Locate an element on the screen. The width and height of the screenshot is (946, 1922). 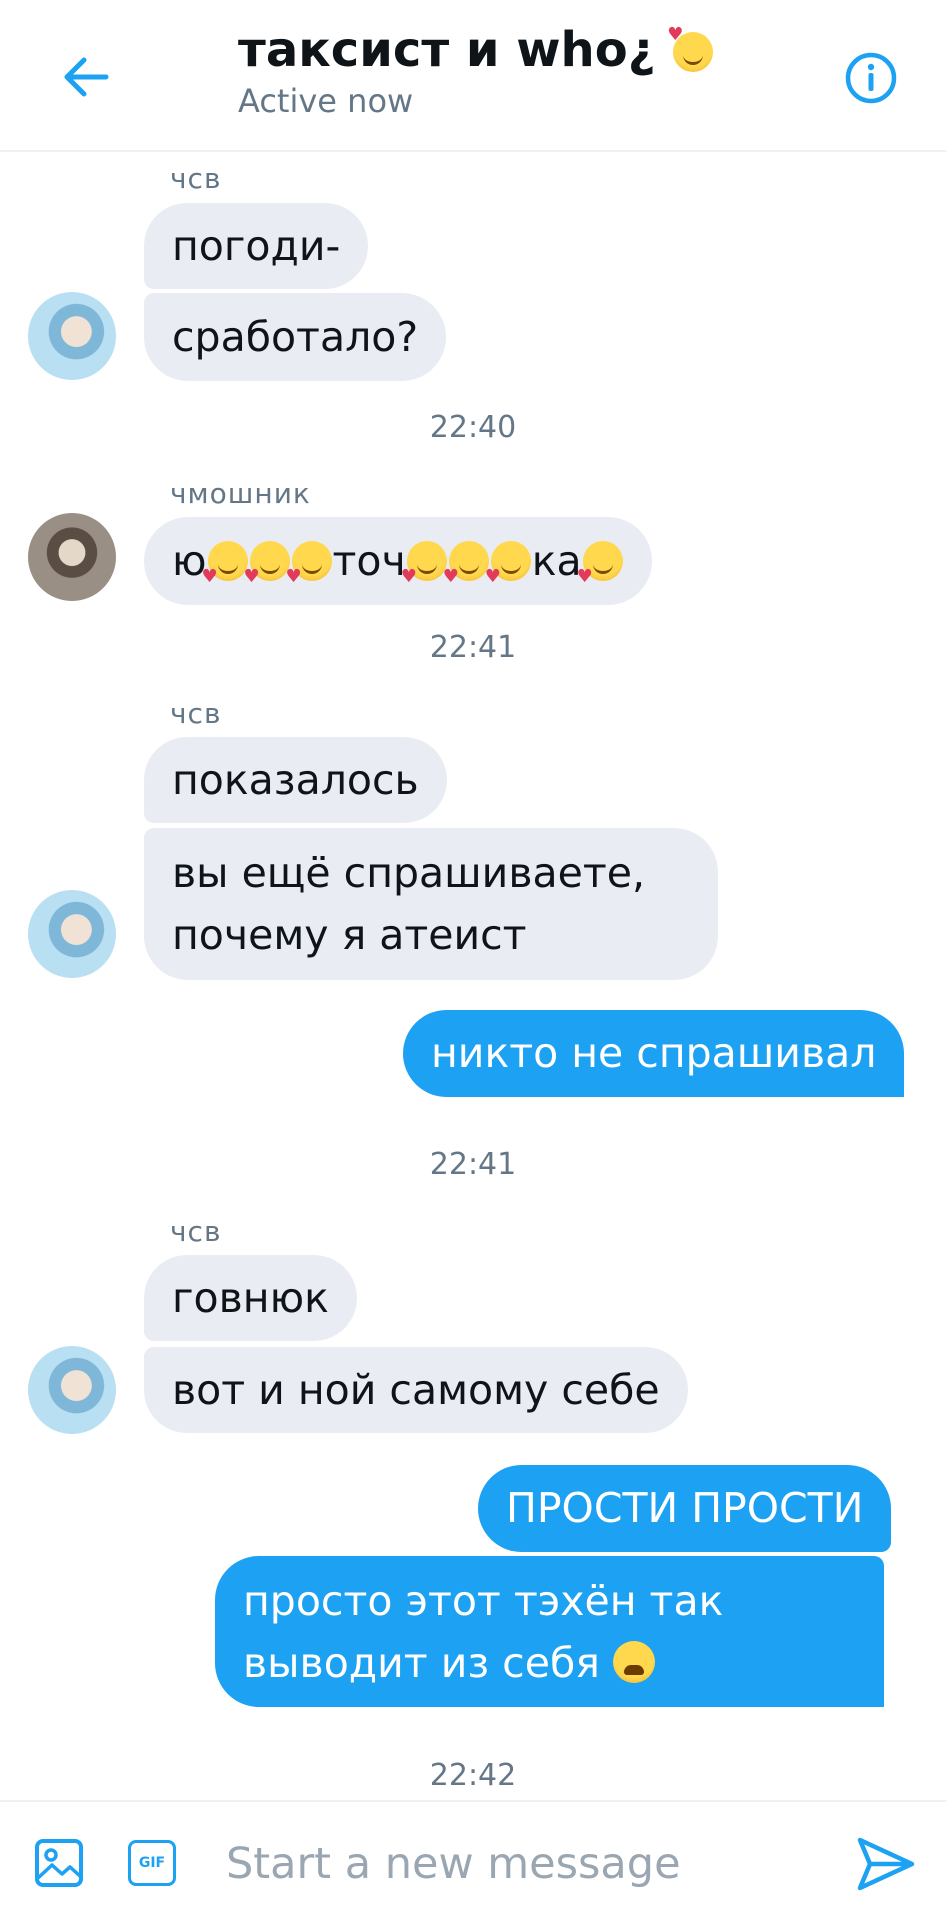
message-timestamp: 22:40 is located at coordinates (473, 427).